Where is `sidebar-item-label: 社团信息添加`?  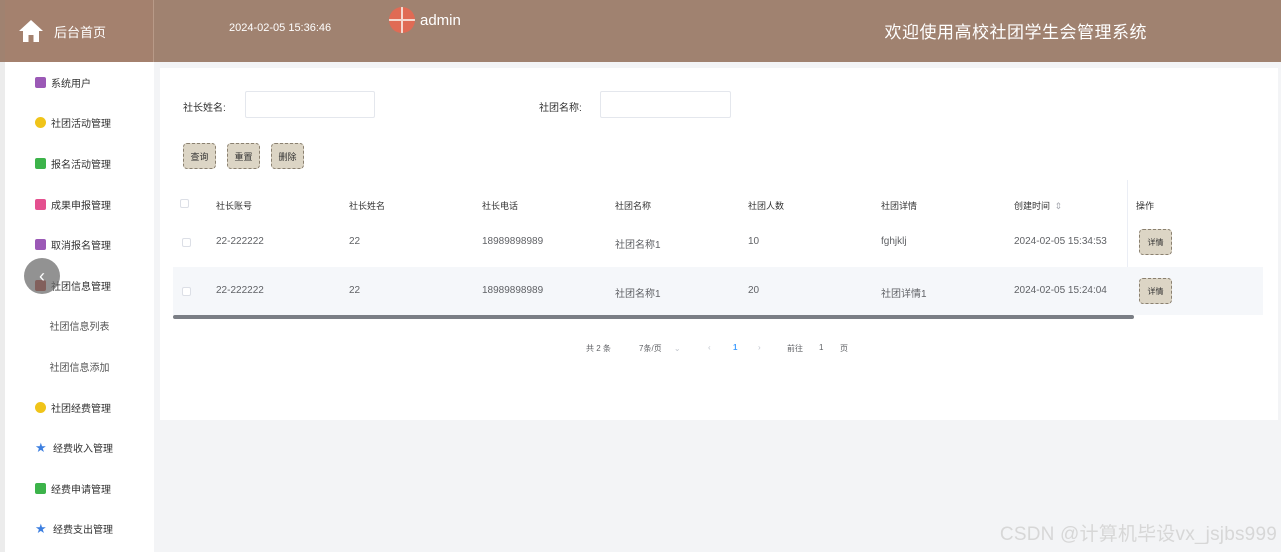 sidebar-item-label: 社团信息添加 is located at coordinates (79, 368).